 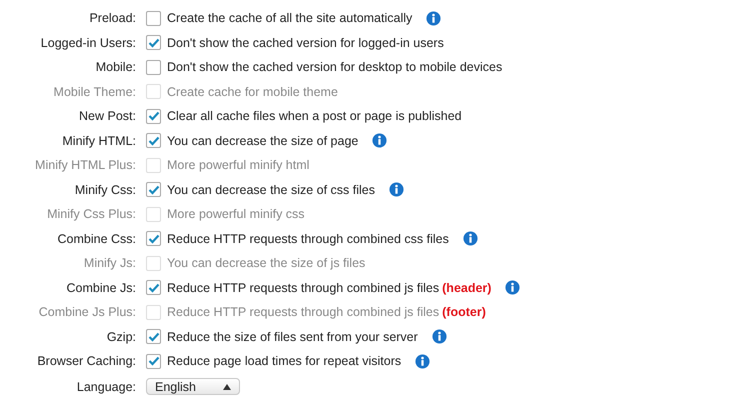 What do you see at coordinates (308, 239) in the screenshot?
I see `setting-description: Reduce HTTP requests through combined css files` at bounding box center [308, 239].